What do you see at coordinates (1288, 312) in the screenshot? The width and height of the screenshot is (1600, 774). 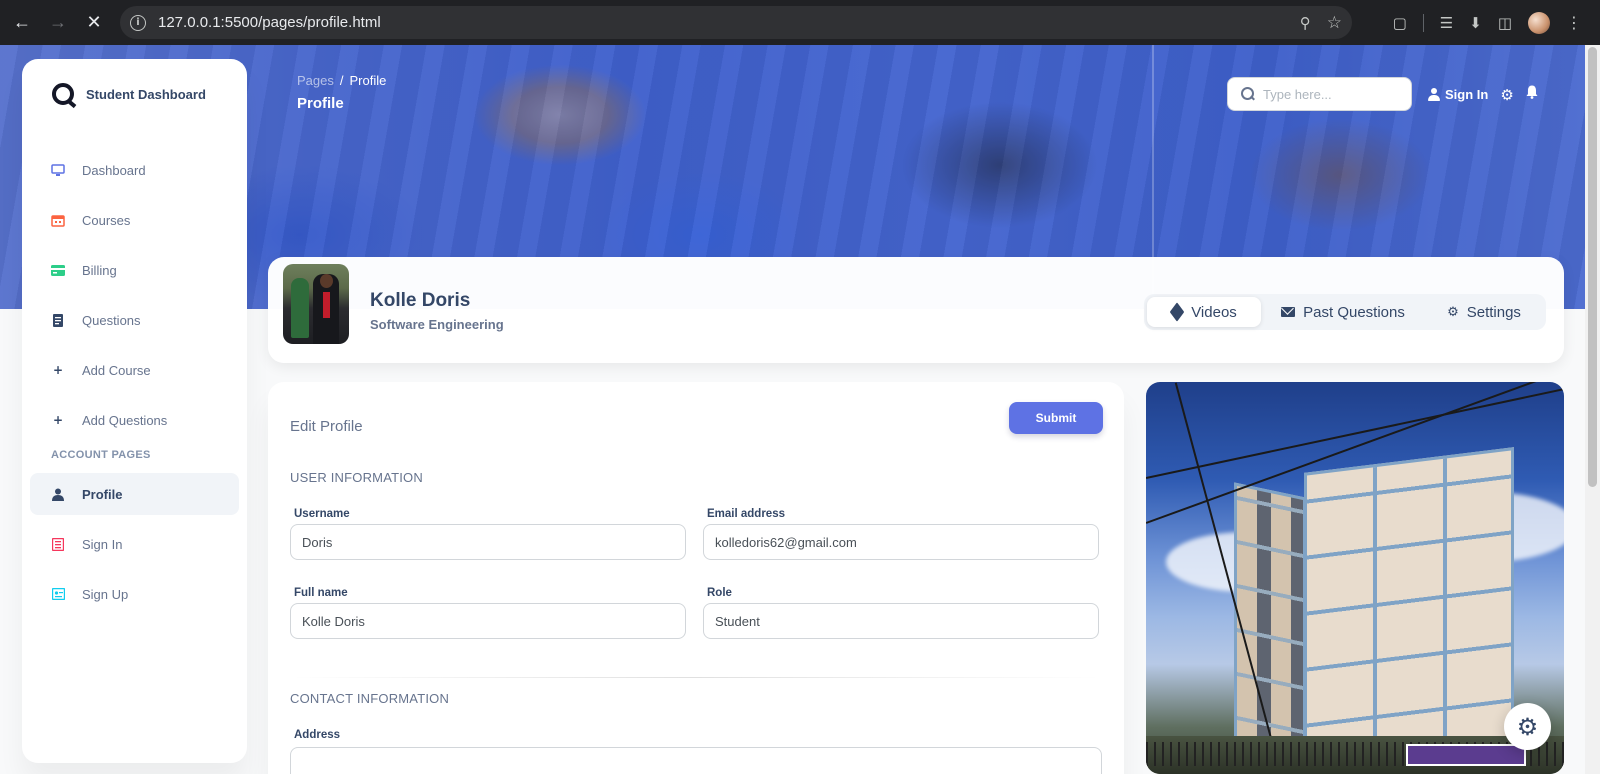 I see `envelope-icon` at bounding box center [1288, 312].